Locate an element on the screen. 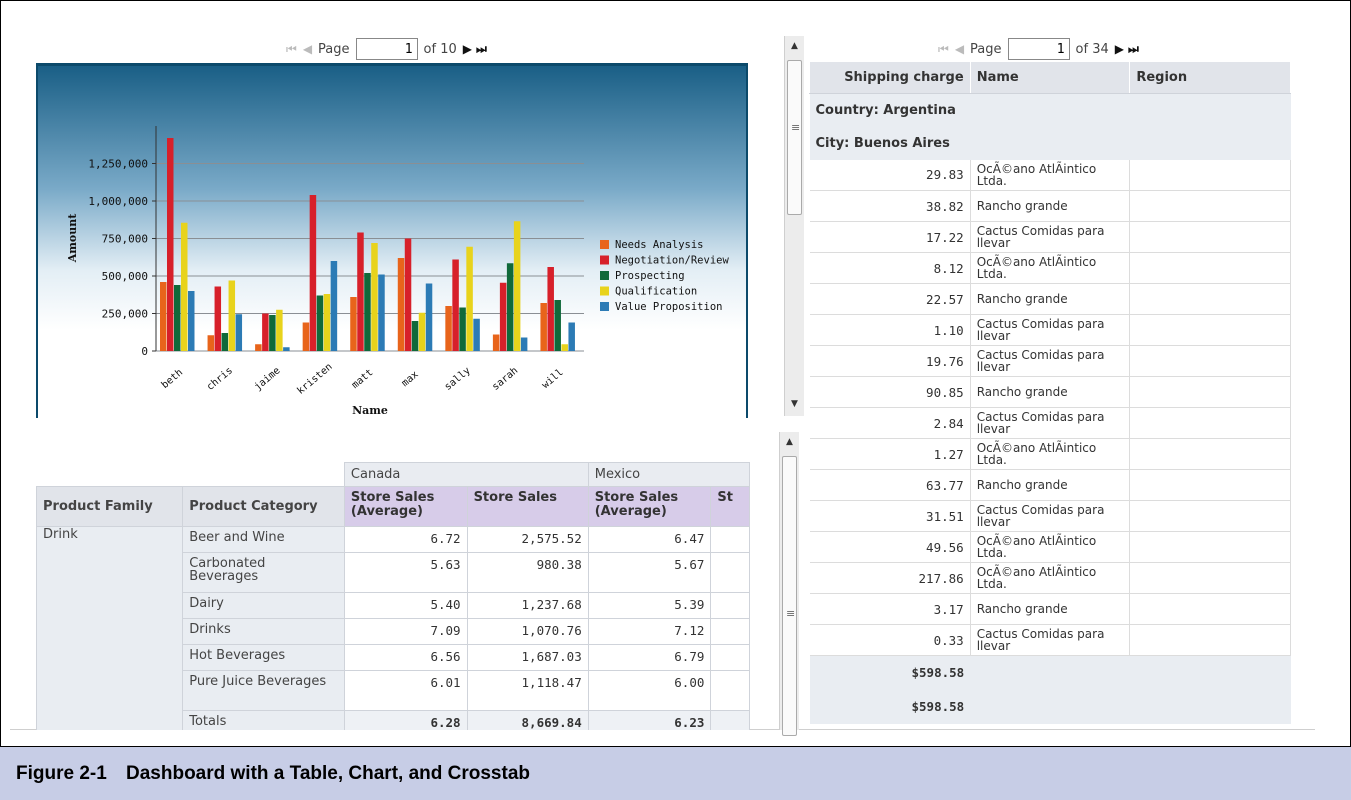  crosstab-corner is located at coordinates (190, 474).